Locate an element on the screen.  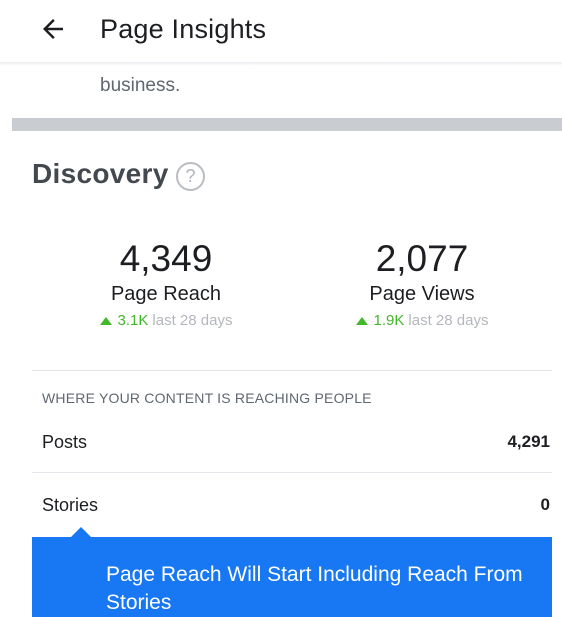
row-value: 4,291 is located at coordinates (528, 441).